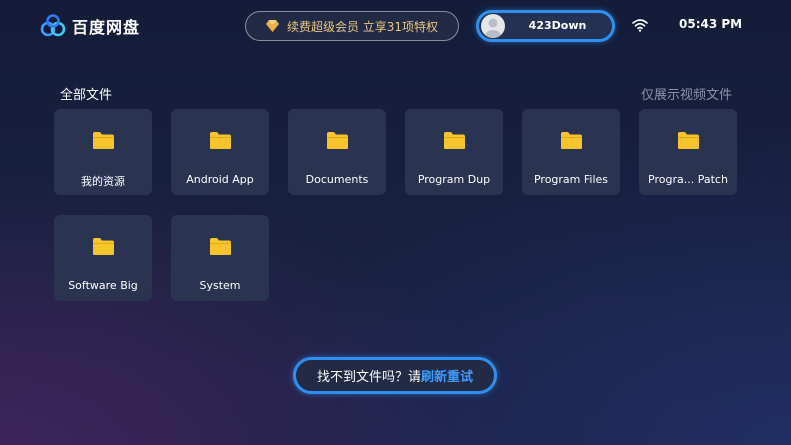 The height and width of the screenshot is (445, 791). Describe the element at coordinates (362, 26) in the screenshot. I see `vip-banner-text: 续费超级会员 立享31项特权` at that location.